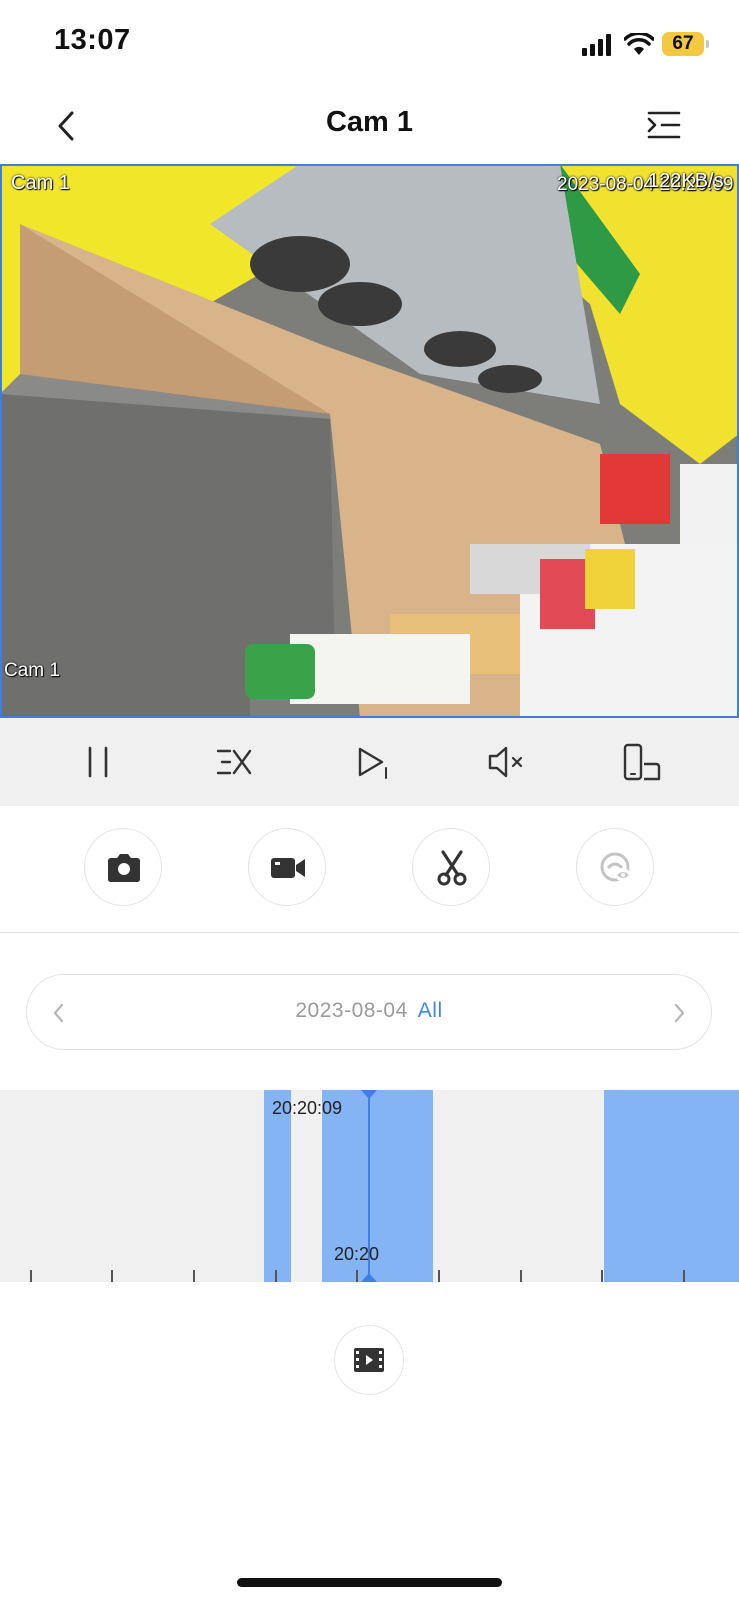  What do you see at coordinates (307, 1108) in the screenshot?
I see `timeline-current-time: 20:20:09` at bounding box center [307, 1108].